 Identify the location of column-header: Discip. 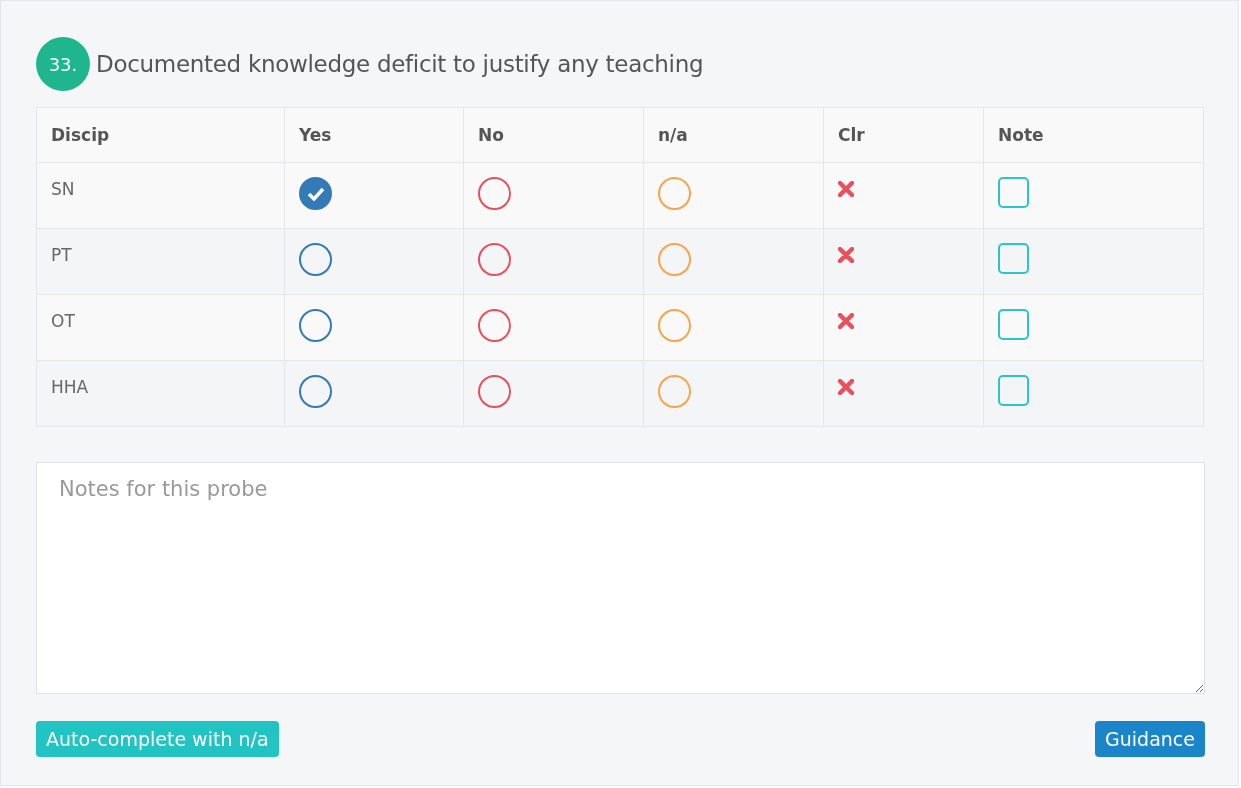
(80, 135).